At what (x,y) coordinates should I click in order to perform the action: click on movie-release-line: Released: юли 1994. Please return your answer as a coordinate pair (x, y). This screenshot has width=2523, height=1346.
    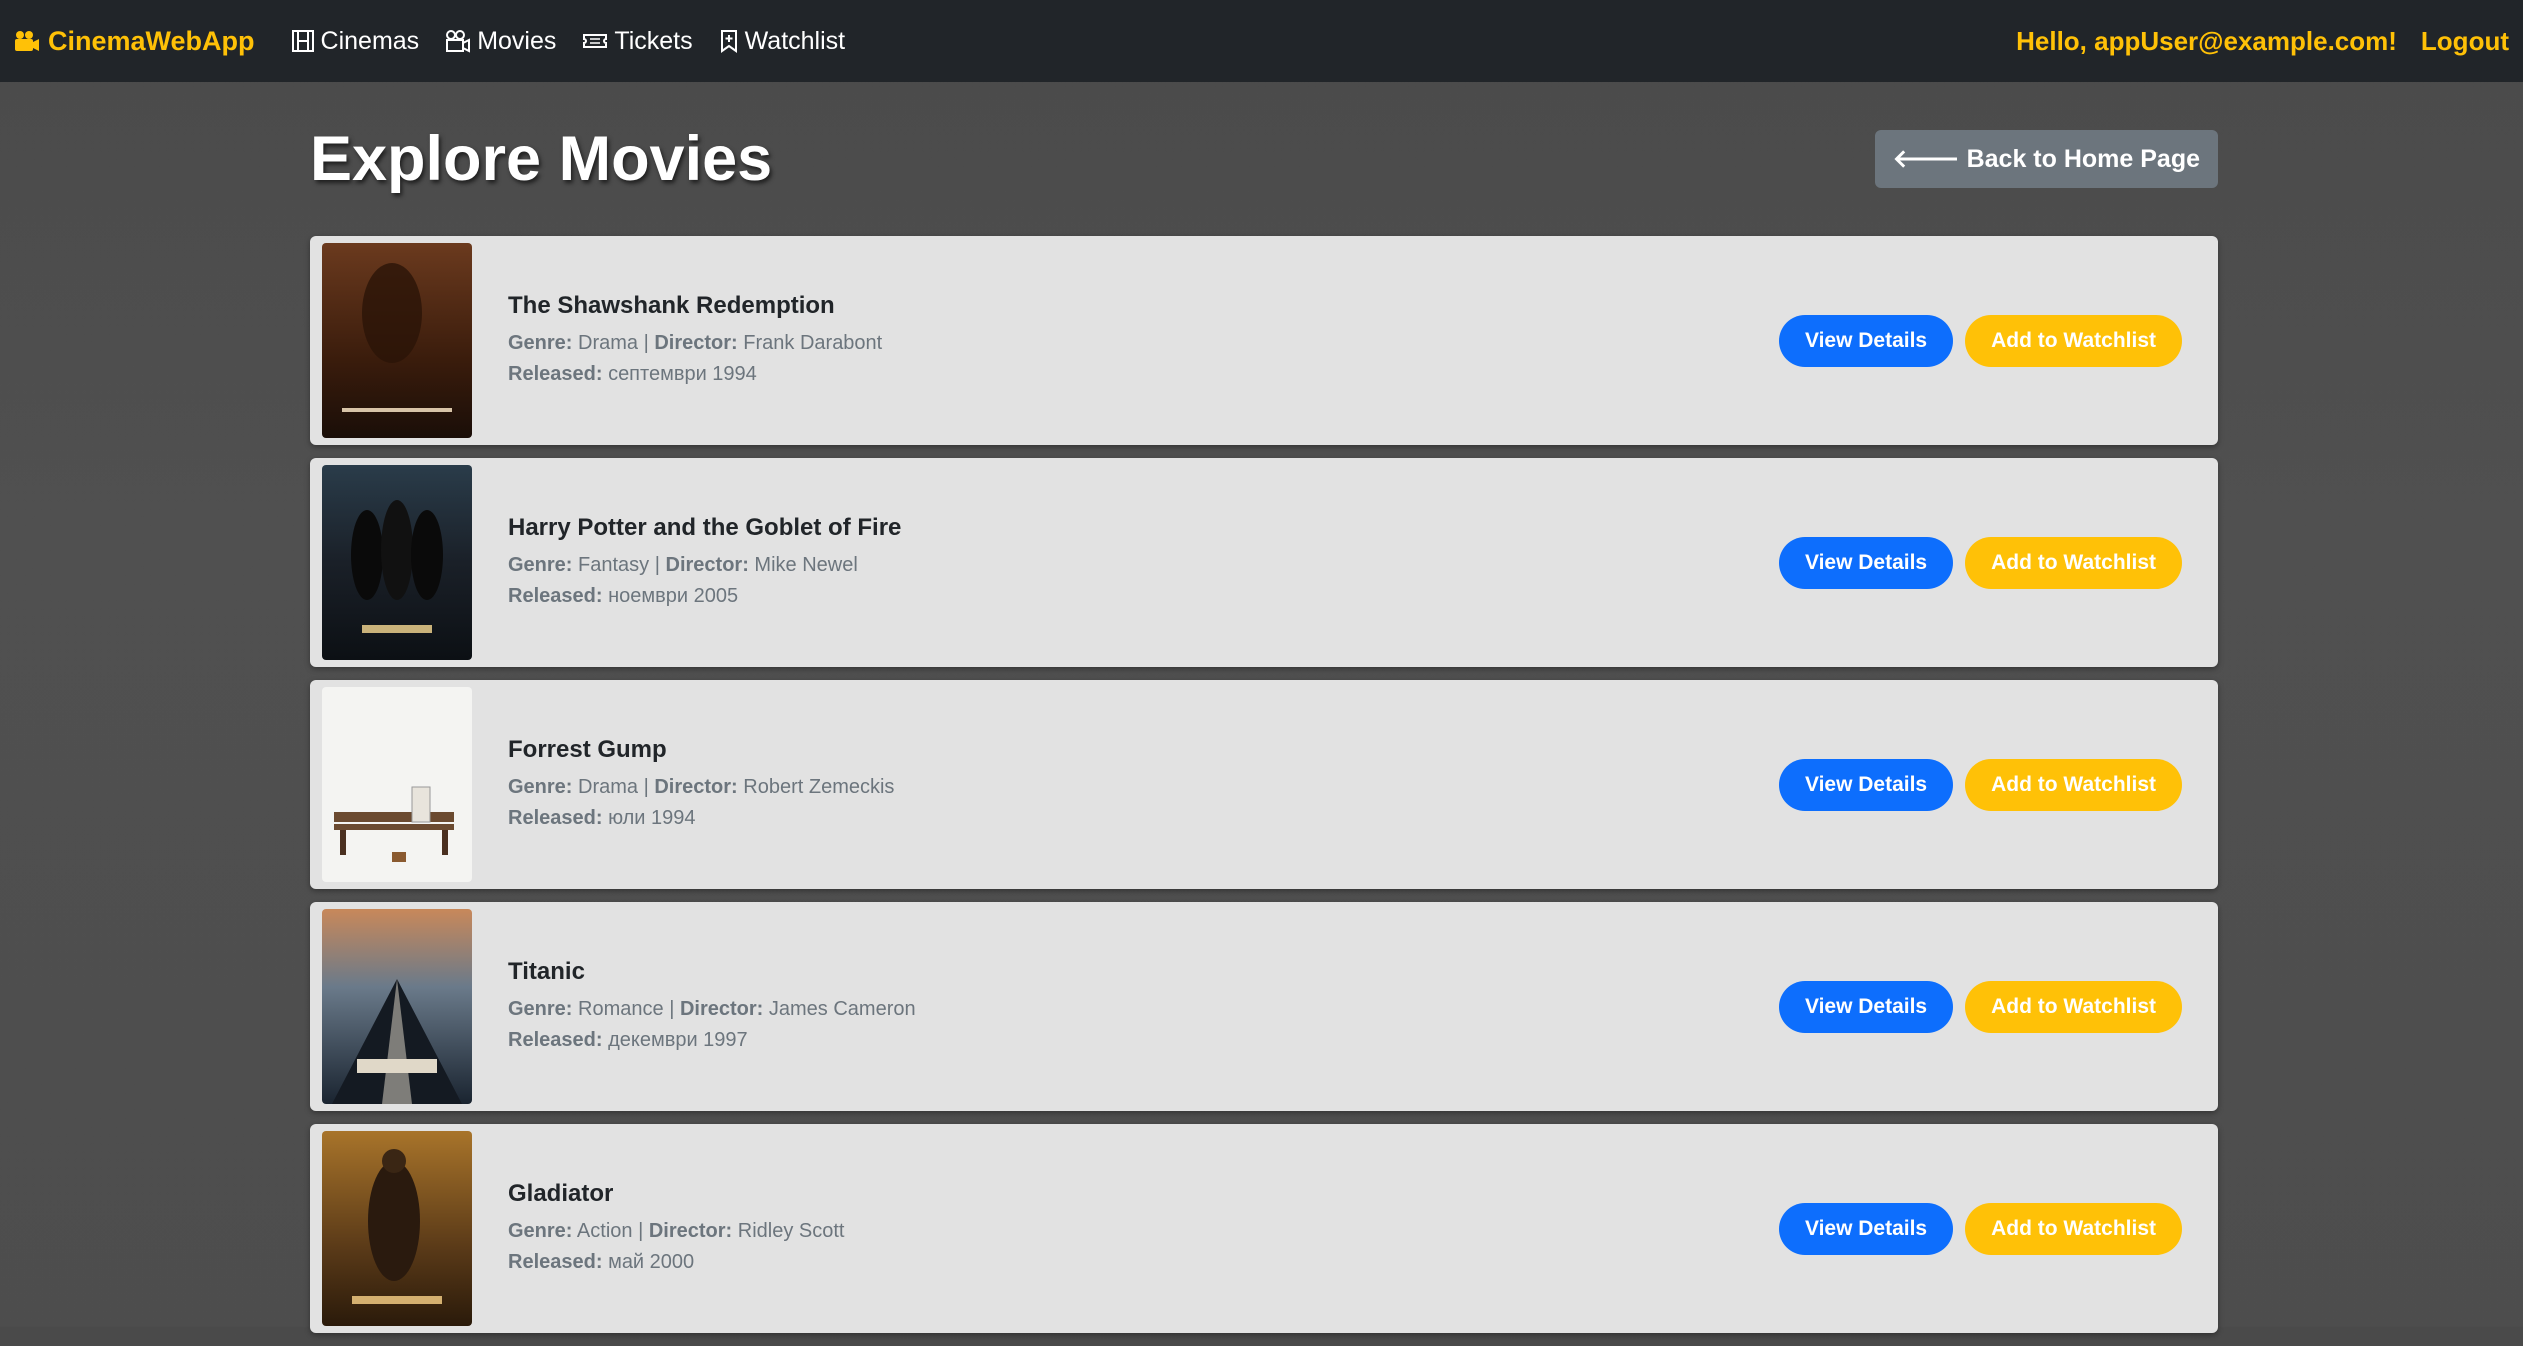
    Looking at the image, I should click on (1143, 818).